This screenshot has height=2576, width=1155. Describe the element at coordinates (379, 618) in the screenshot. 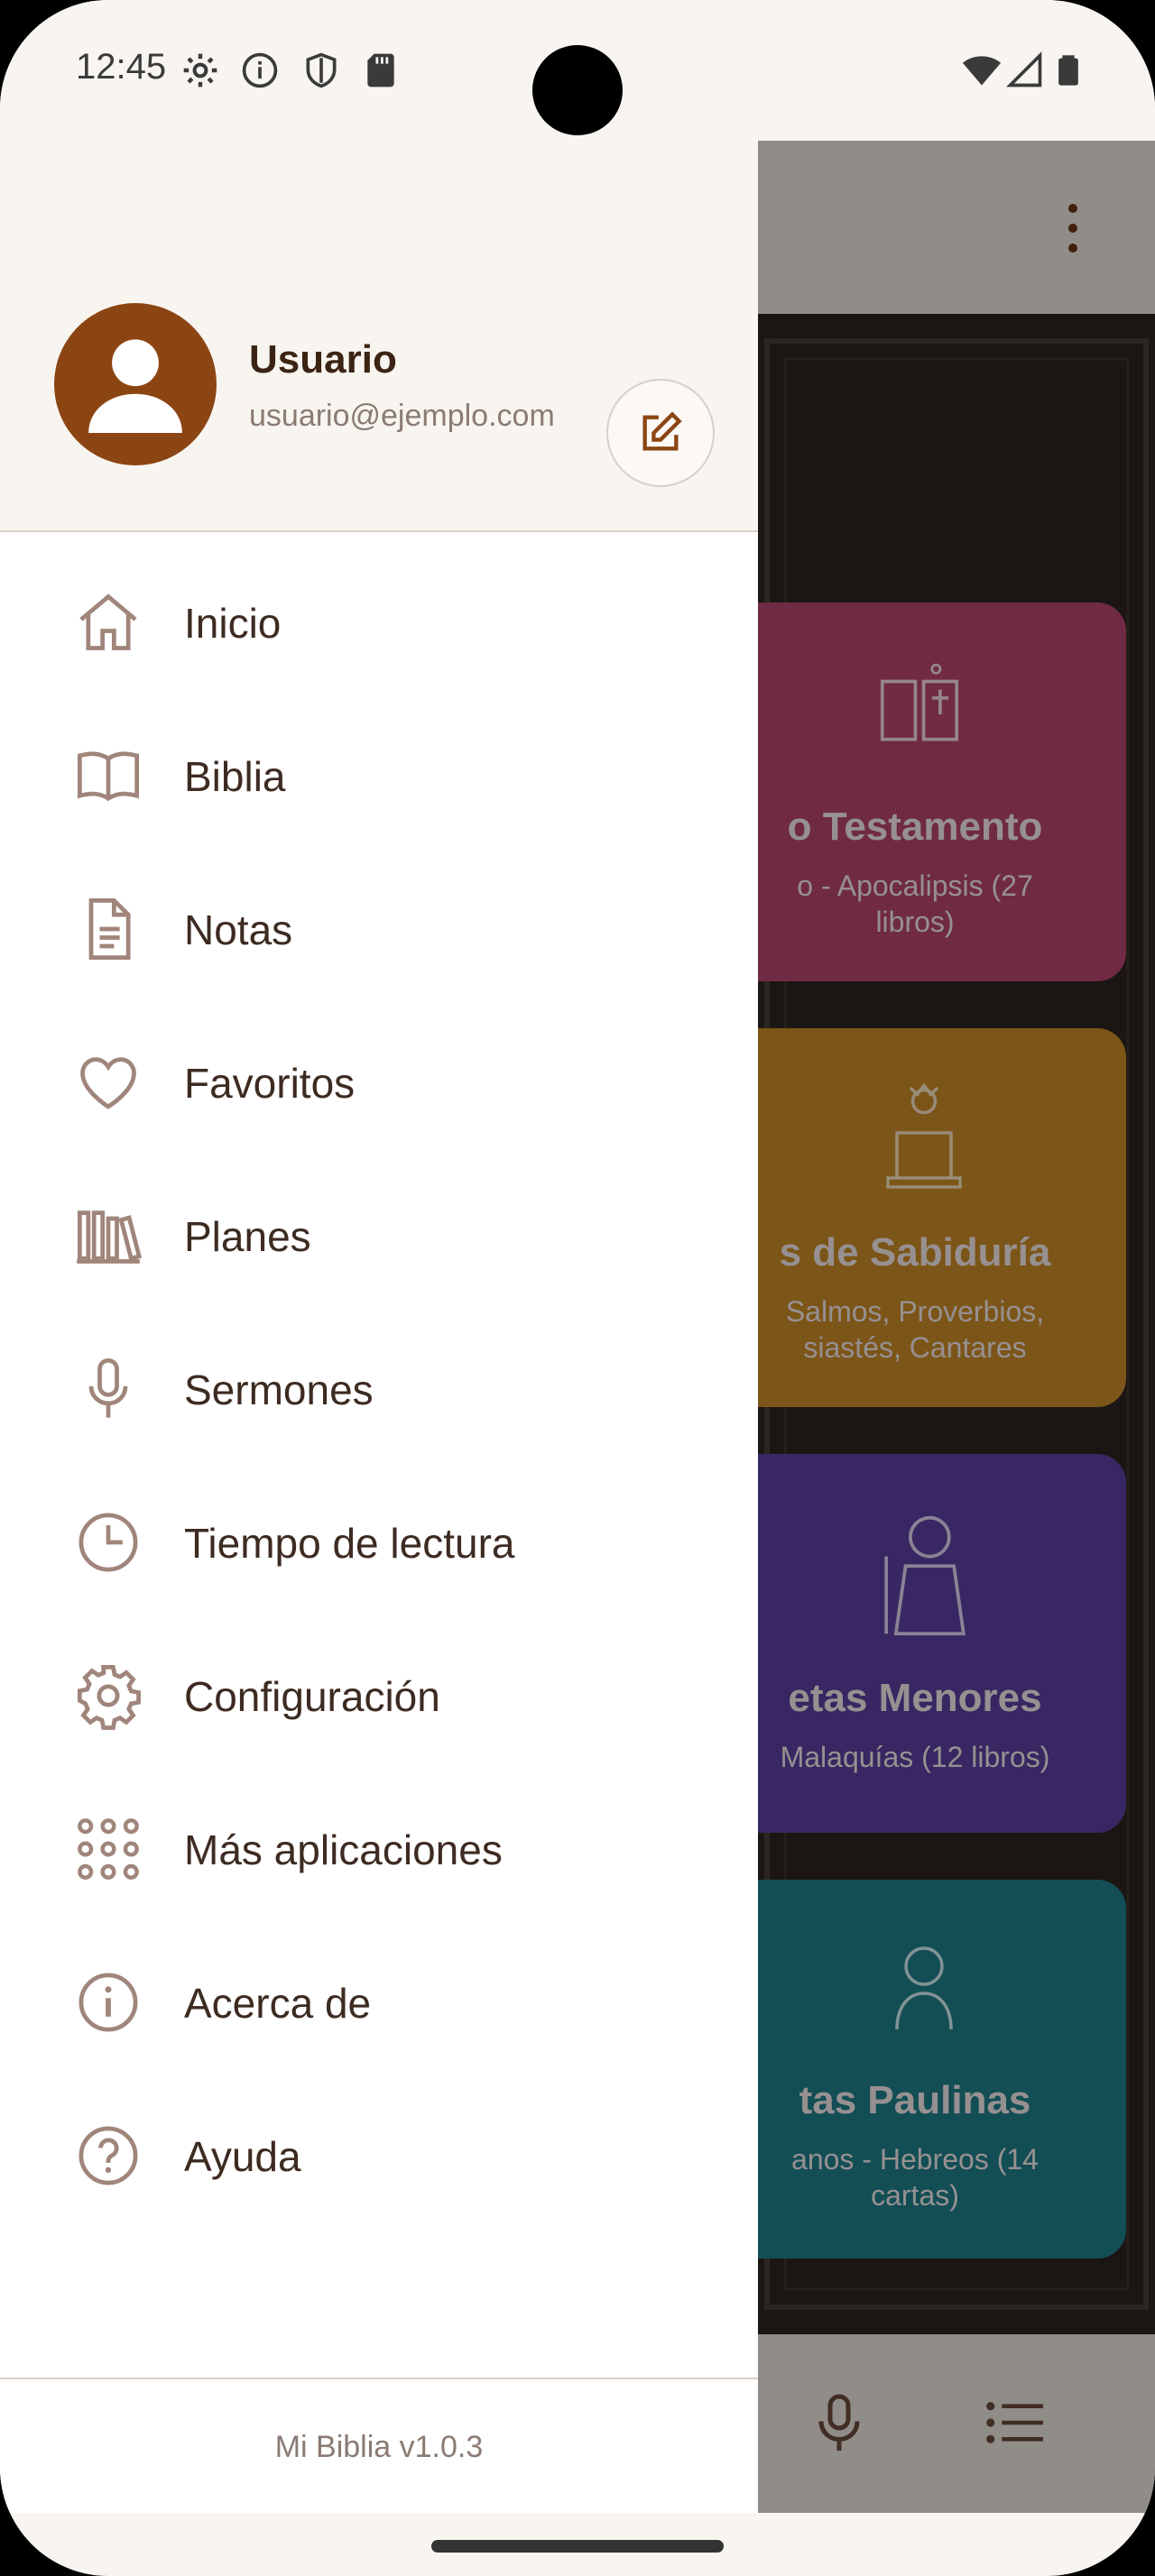

I see `menu-item-inicio: Inicio` at that location.